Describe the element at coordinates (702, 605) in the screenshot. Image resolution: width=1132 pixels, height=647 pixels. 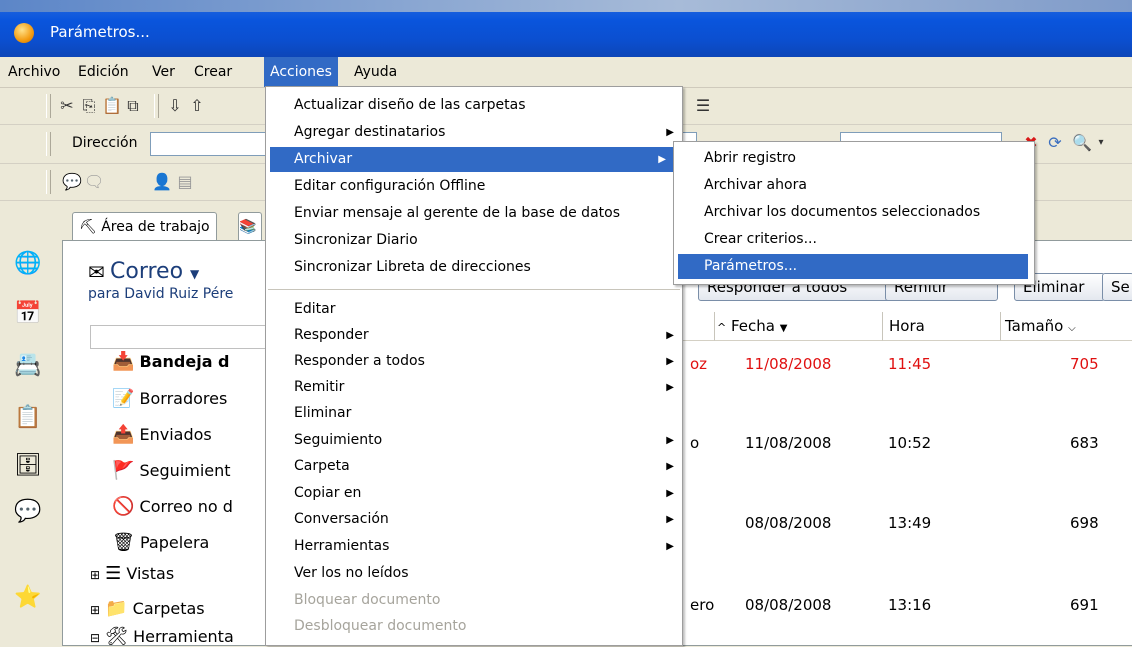
I see `row-4-from: ero` at that location.